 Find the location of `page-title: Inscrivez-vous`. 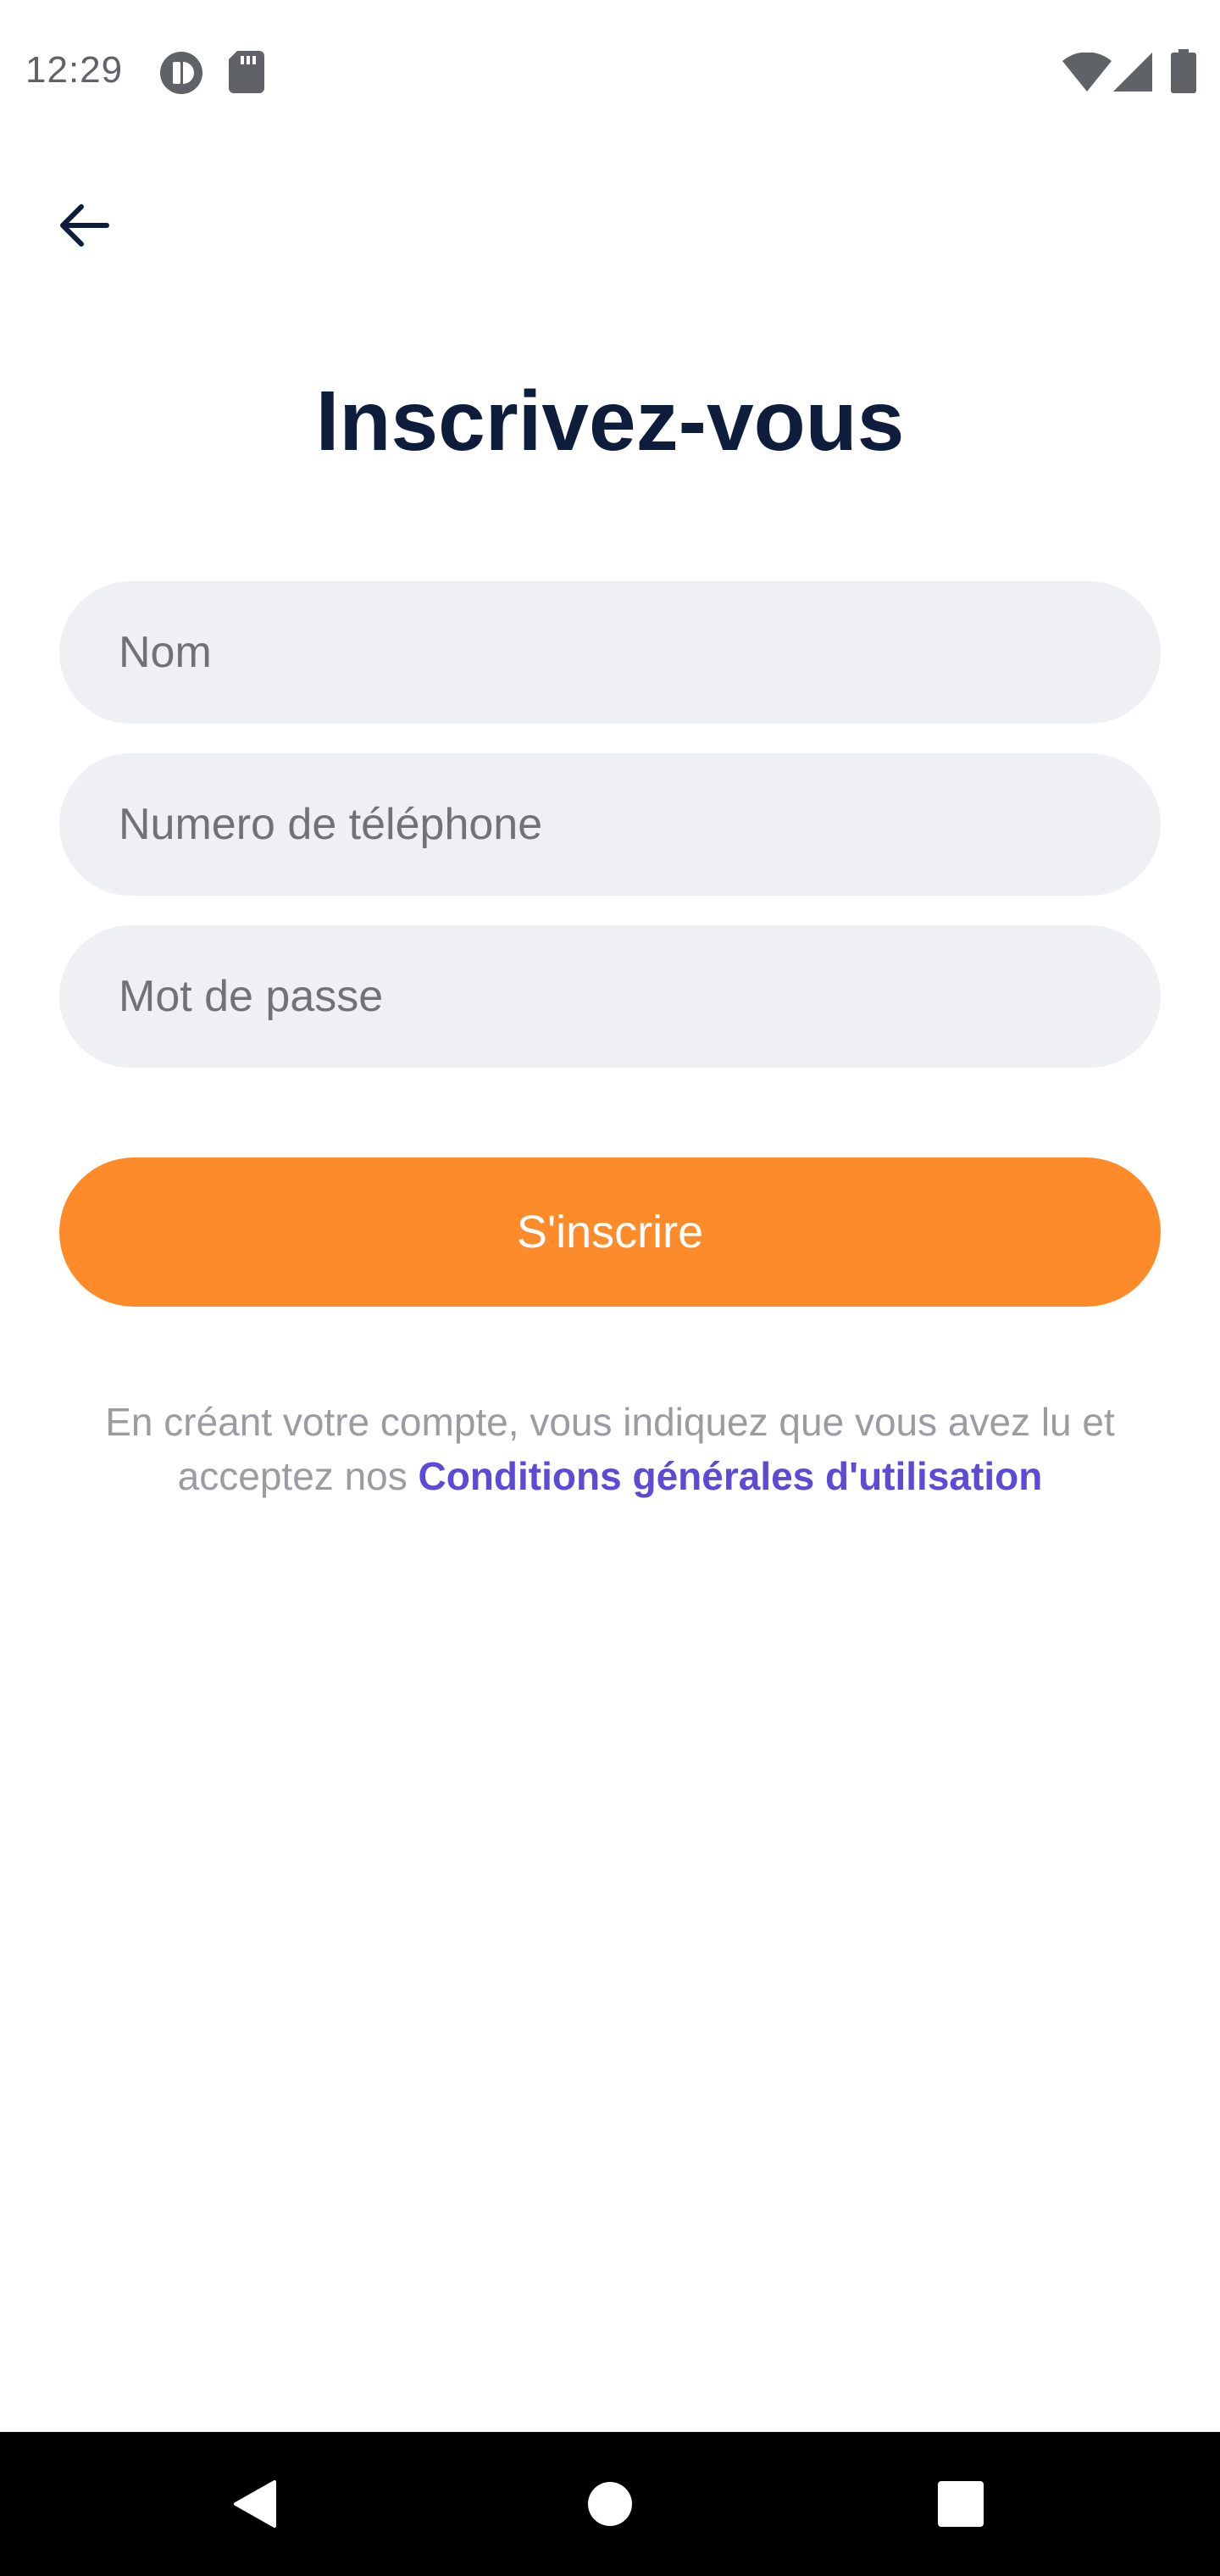

page-title: Inscrivez-vous is located at coordinates (610, 421).